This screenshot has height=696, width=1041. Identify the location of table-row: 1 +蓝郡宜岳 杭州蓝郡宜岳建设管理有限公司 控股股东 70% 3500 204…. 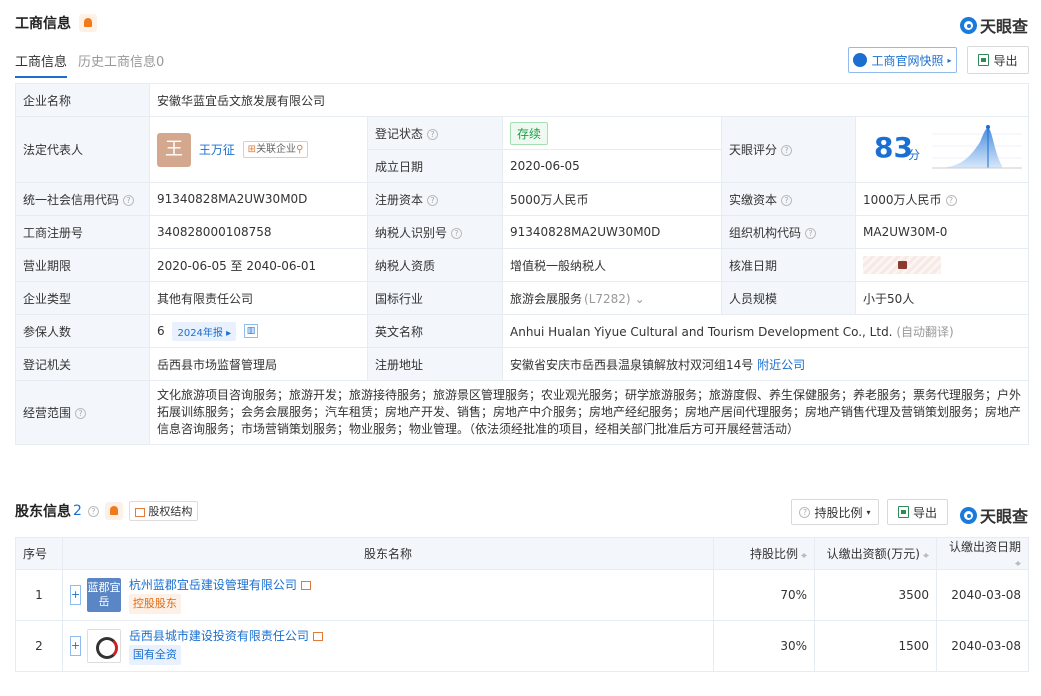
(522, 595).